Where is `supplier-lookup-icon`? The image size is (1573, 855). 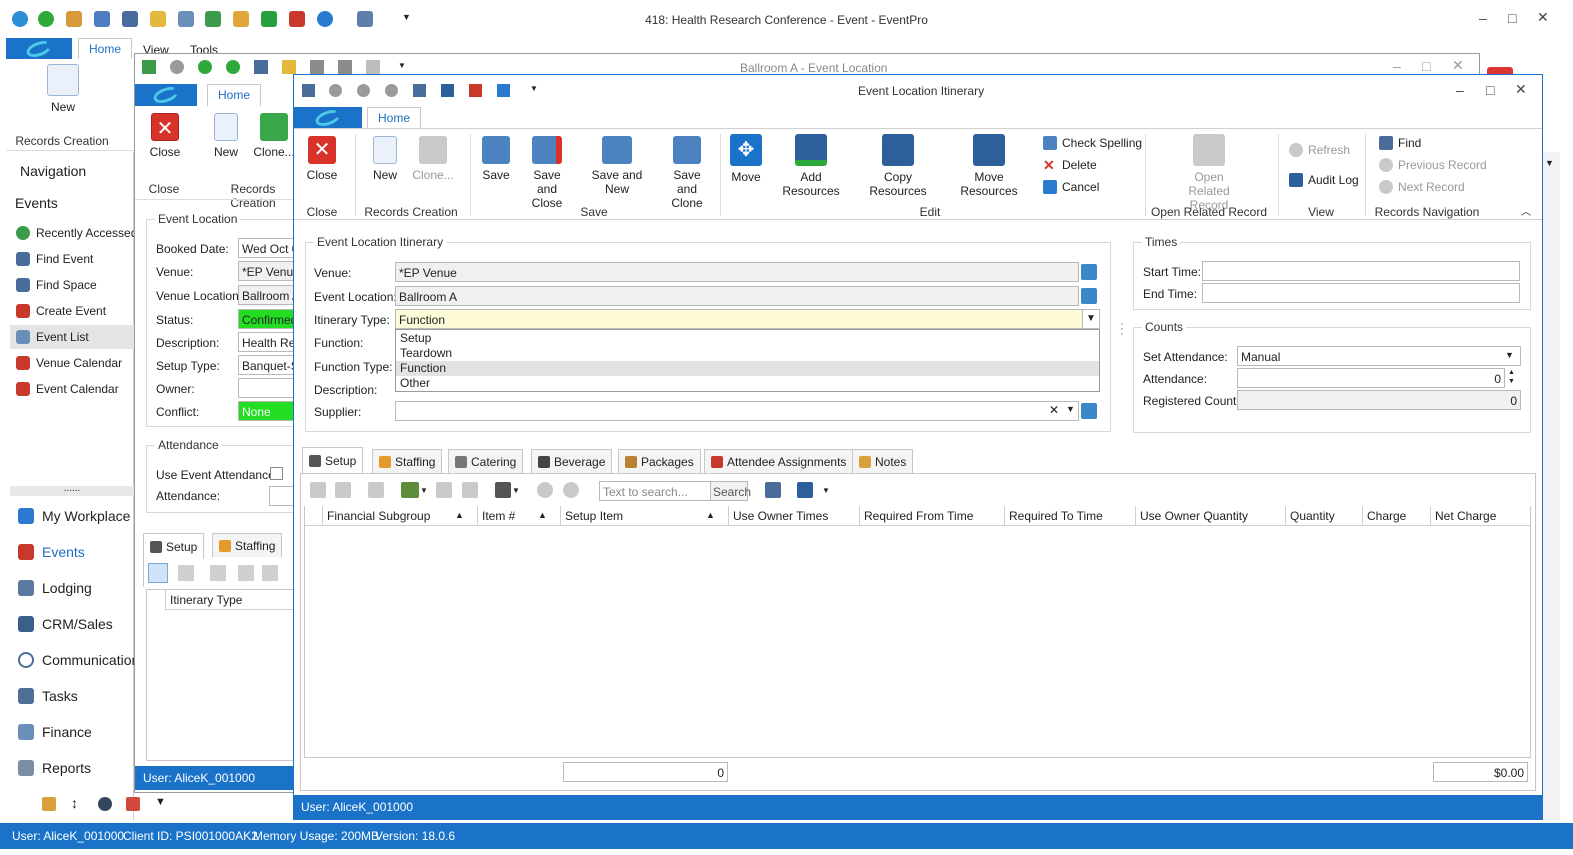 supplier-lookup-icon is located at coordinates (1089, 411).